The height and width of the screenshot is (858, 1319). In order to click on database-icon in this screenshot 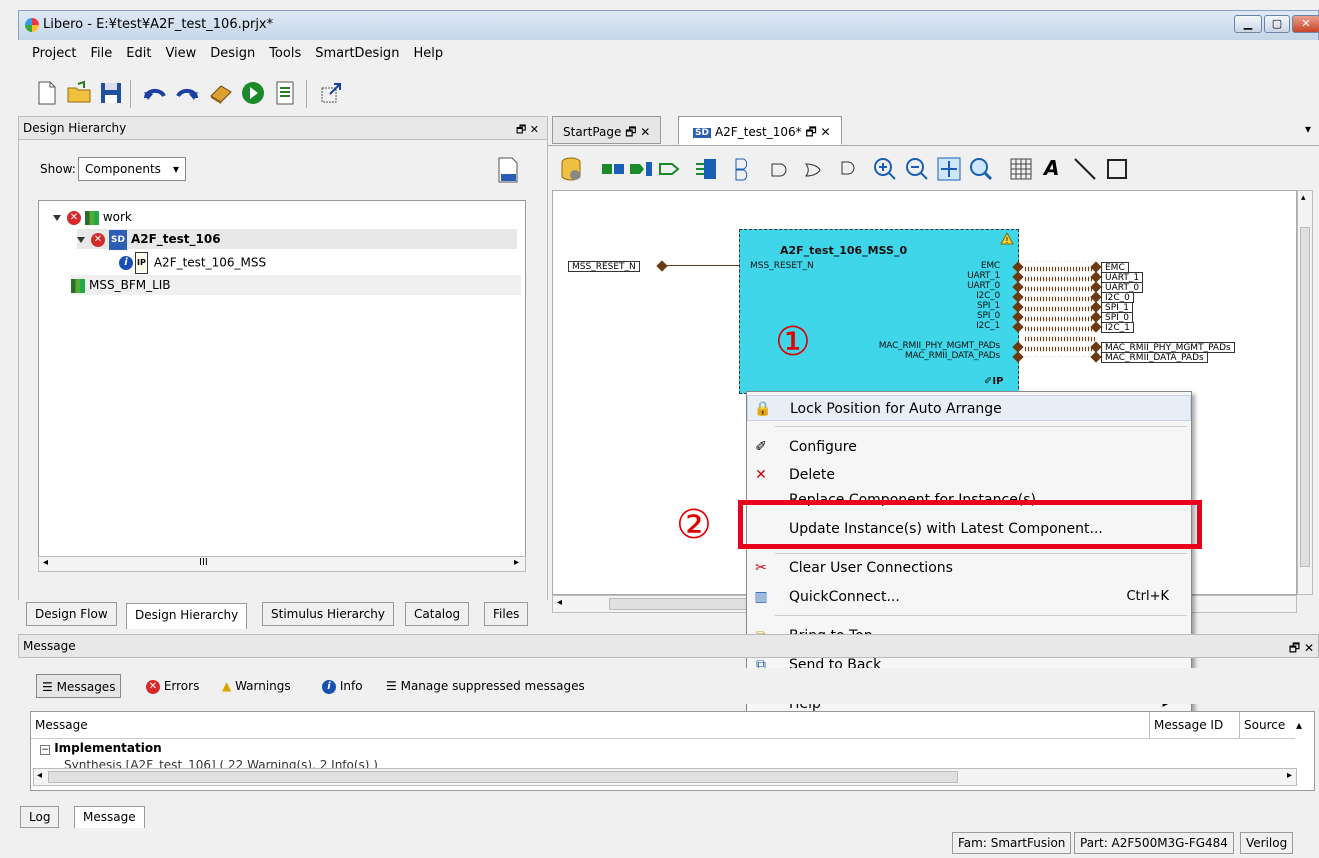, I will do `click(571, 169)`.